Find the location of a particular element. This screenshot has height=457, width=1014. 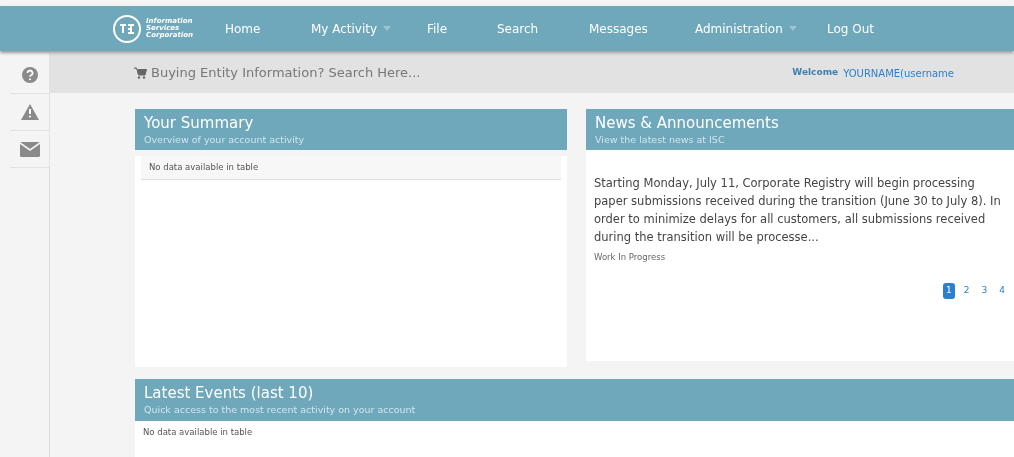

panel-subtitle: View the latest news at ISC is located at coordinates (660, 140).